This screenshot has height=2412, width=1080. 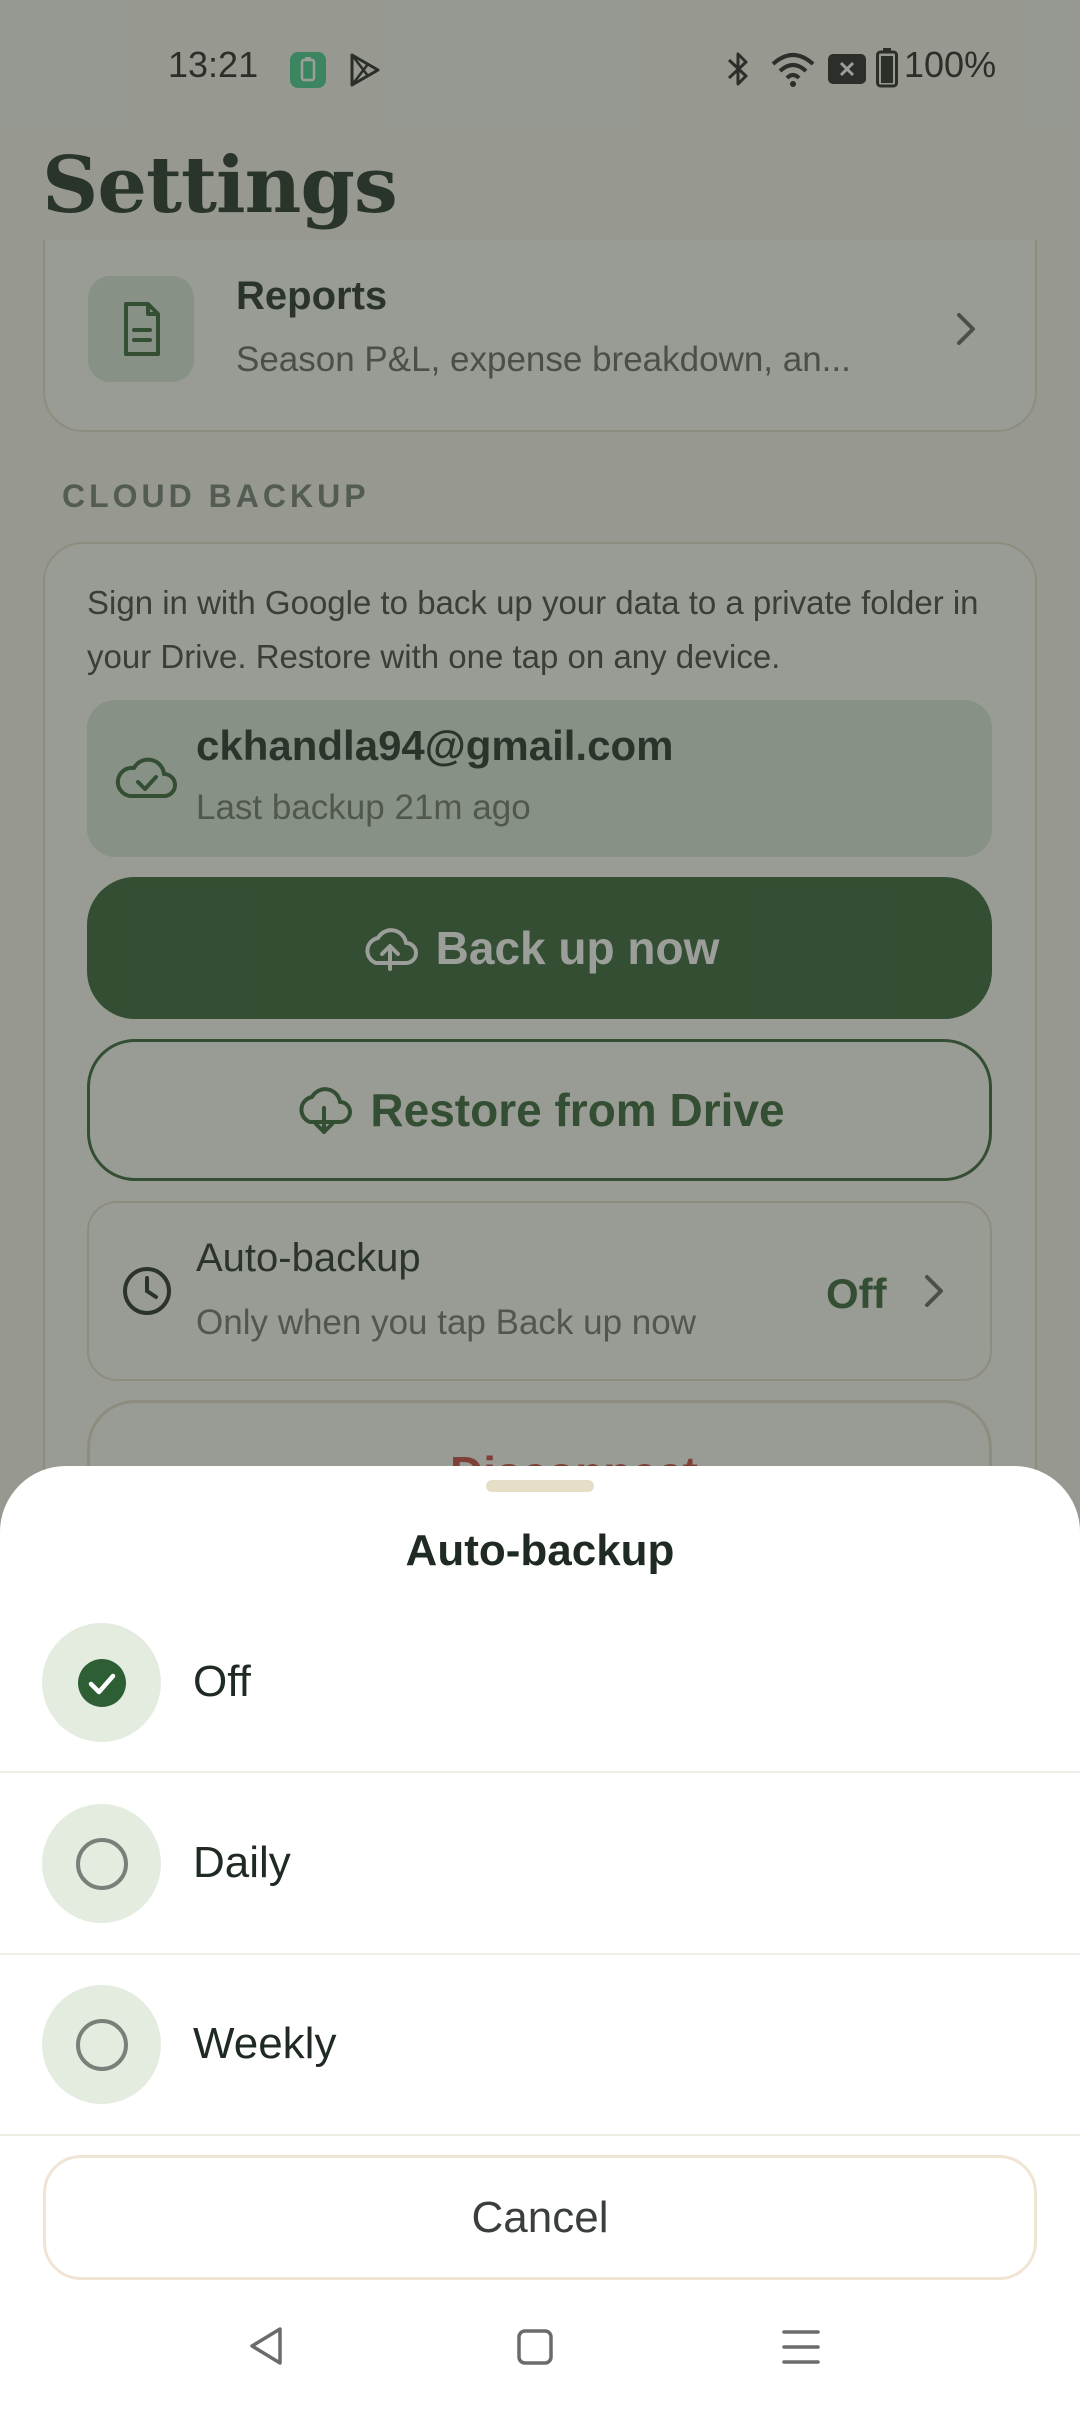 What do you see at coordinates (540, 1864) in the screenshot?
I see `option-row-daily` at bounding box center [540, 1864].